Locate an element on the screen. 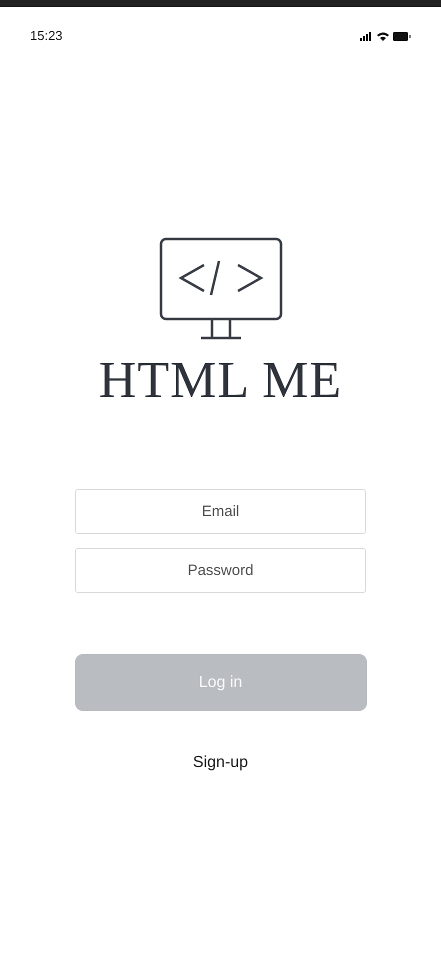 This screenshot has width=441, height=965. status-time: 15:23 is located at coordinates (46, 36).